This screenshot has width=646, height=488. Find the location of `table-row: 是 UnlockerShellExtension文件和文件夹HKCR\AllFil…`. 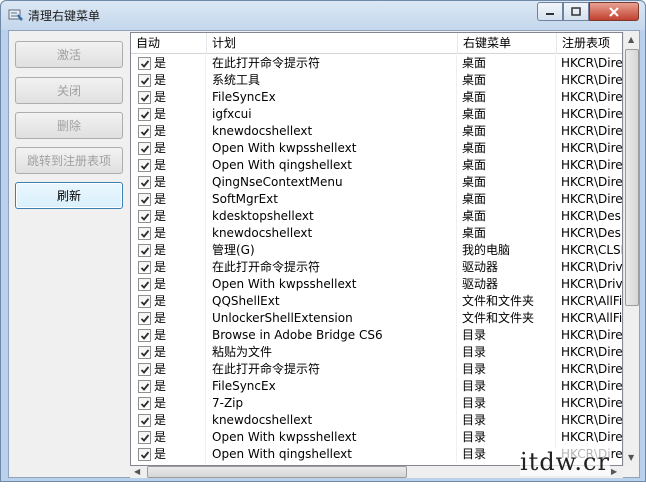

table-row: 是 UnlockerShellExtension文件和文件夹HKCR\AllFil… is located at coordinates (376, 318).